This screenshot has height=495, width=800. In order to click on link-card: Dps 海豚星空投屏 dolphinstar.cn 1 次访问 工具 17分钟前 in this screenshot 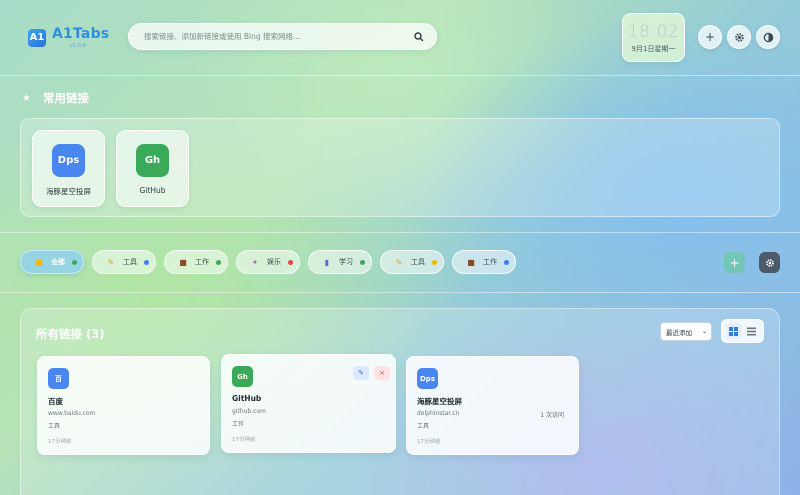, I will do `click(492, 405)`.